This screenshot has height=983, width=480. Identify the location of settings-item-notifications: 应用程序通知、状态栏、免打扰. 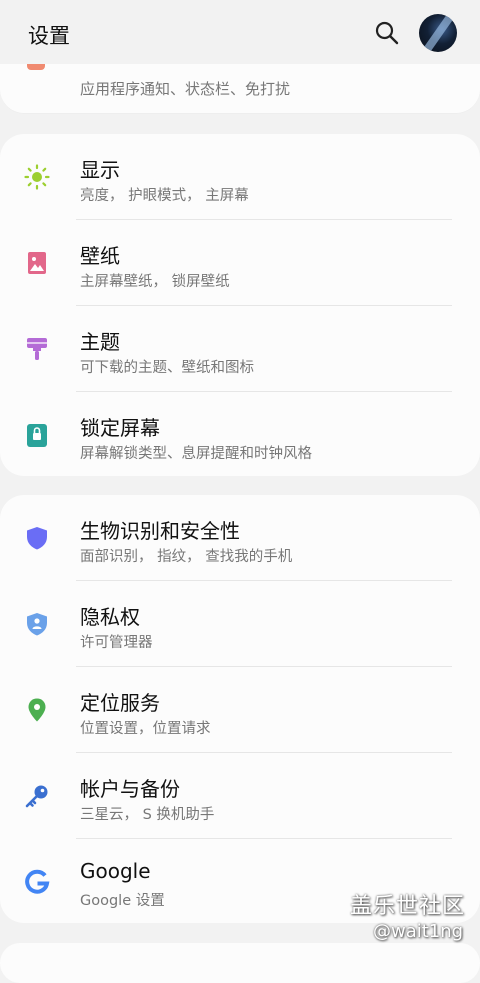
(240, 89).